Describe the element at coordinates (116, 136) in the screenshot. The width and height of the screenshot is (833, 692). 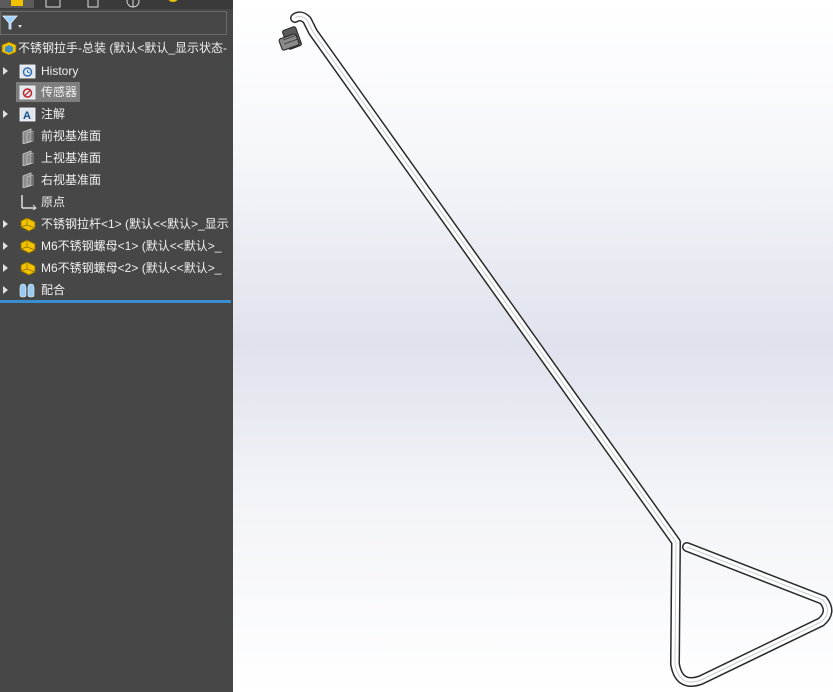
I see `tree-item-front-plane: 前视基准面` at that location.